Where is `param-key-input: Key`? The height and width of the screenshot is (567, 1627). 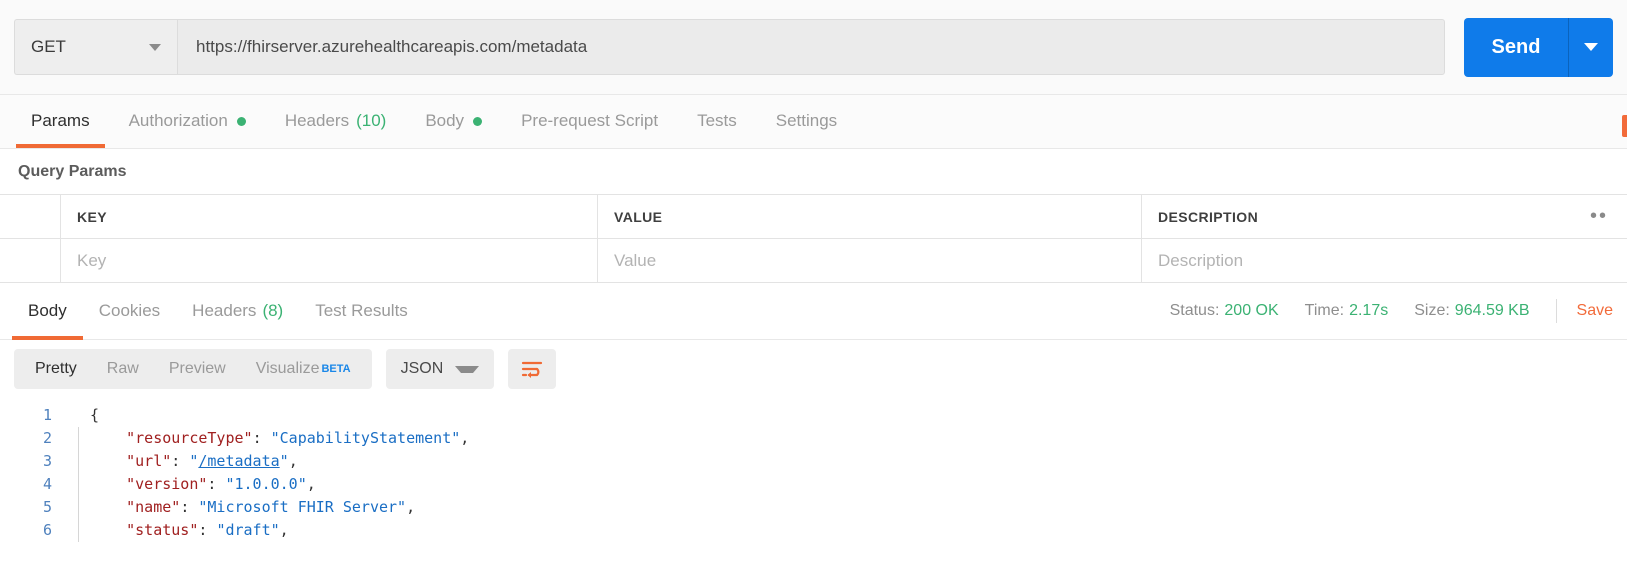 param-key-input: Key is located at coordinates (329, 260).